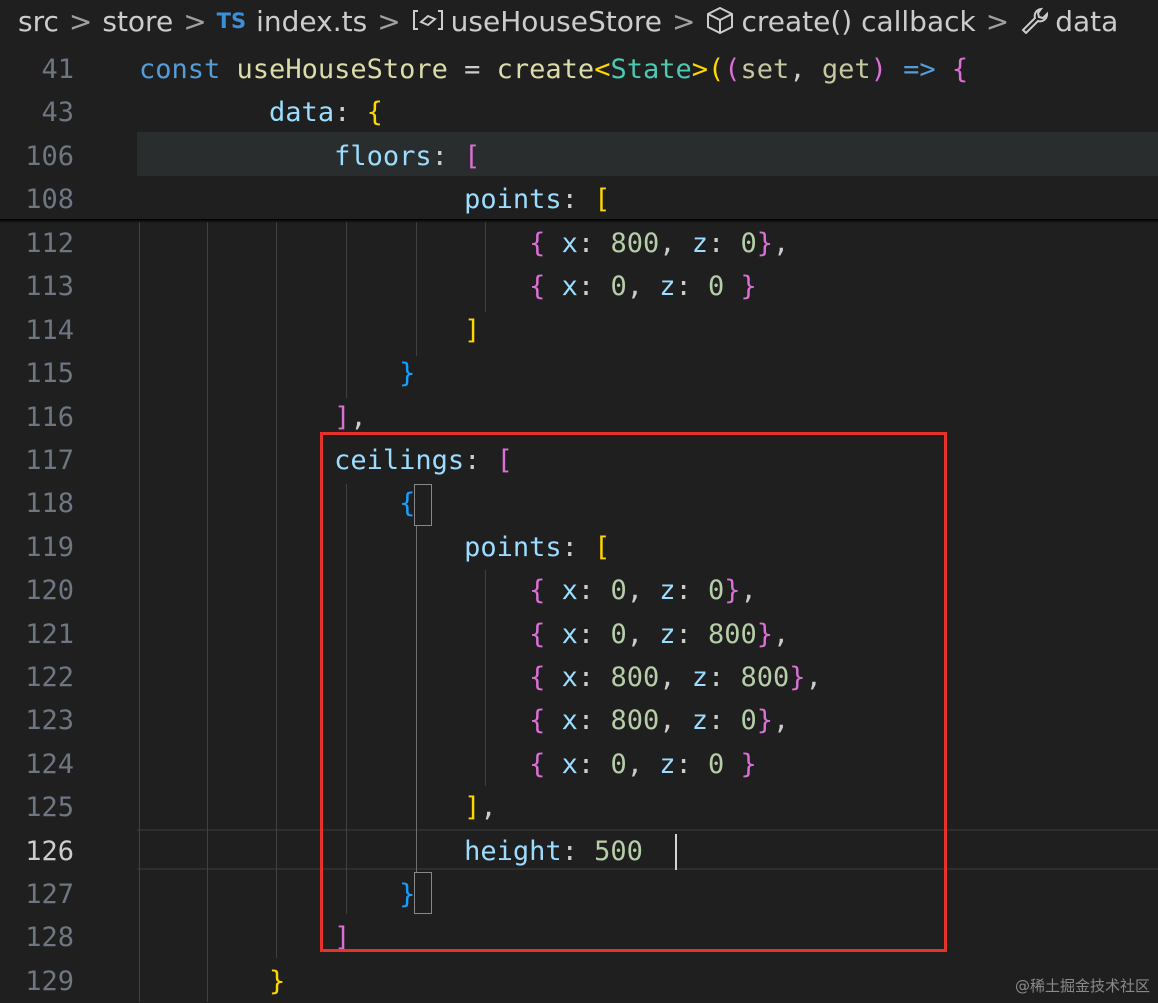  What do you see at coordinates (383, 156) in the screenshot?
I see `code-token: floors` at bounding box center [383, 156].